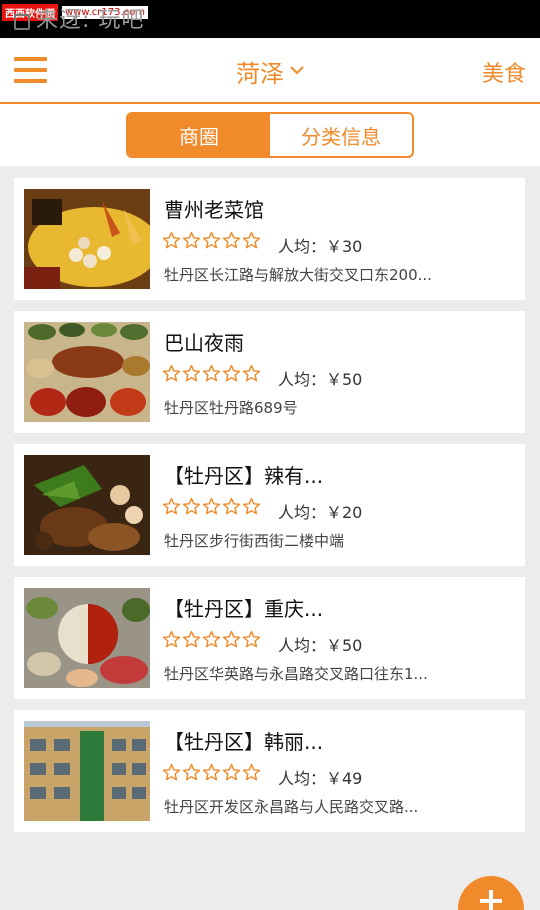  Describe the element at coordinates (320, 778) in the screenshot. I see `price-per-person: 人均：￥49` at that location.